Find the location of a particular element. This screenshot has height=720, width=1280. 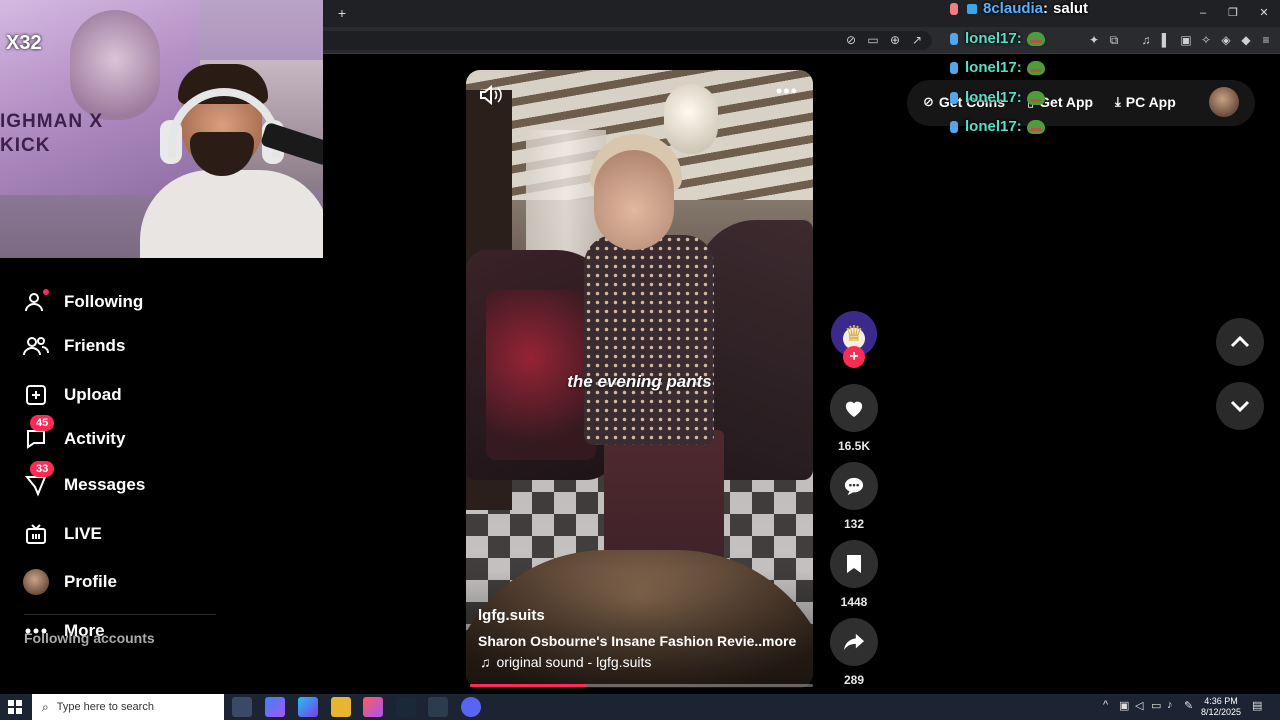

zoom-icon: ⊕ is located at coordinates (895, 40).